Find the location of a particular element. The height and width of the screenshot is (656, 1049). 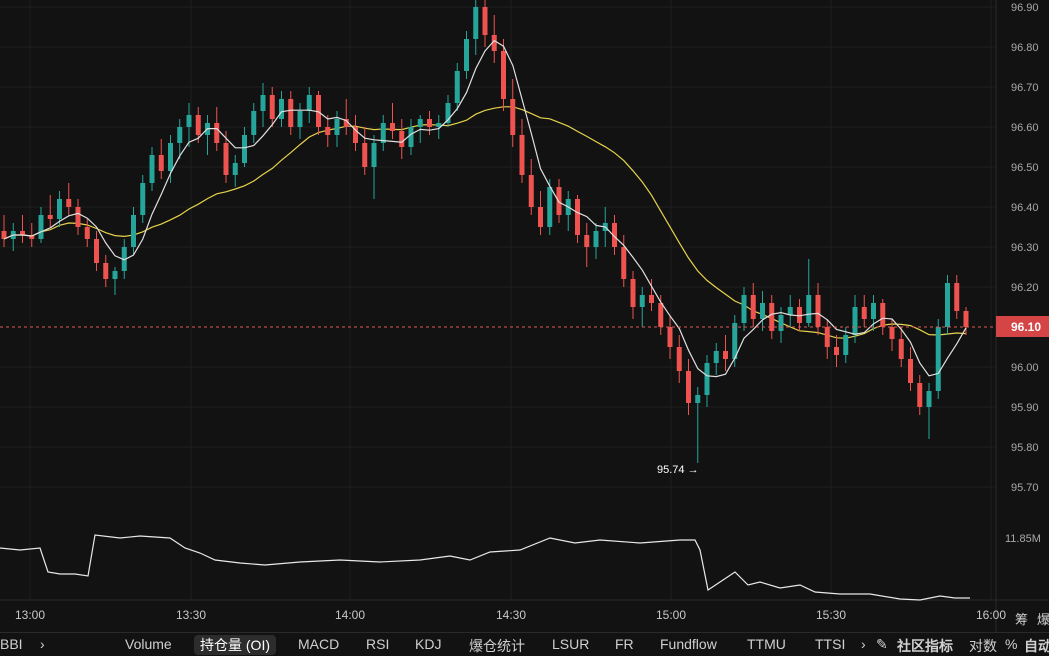

current-price-value: 96.10 is located at coordinates (1026, 327).